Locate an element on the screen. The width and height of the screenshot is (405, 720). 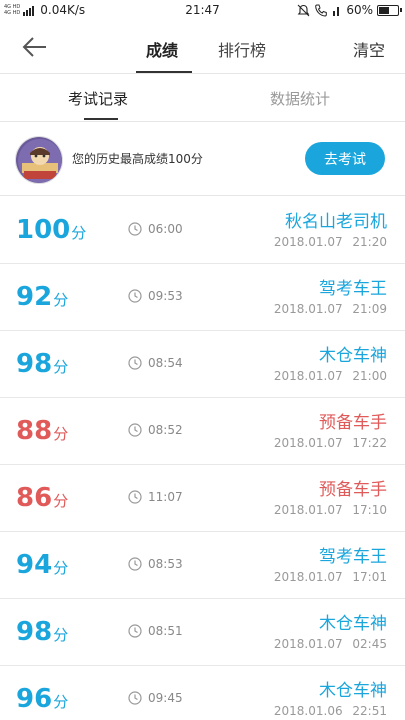
best-score-banner: 您的历史最高成绩100分 去考试 is located at coordinates (202, 159).